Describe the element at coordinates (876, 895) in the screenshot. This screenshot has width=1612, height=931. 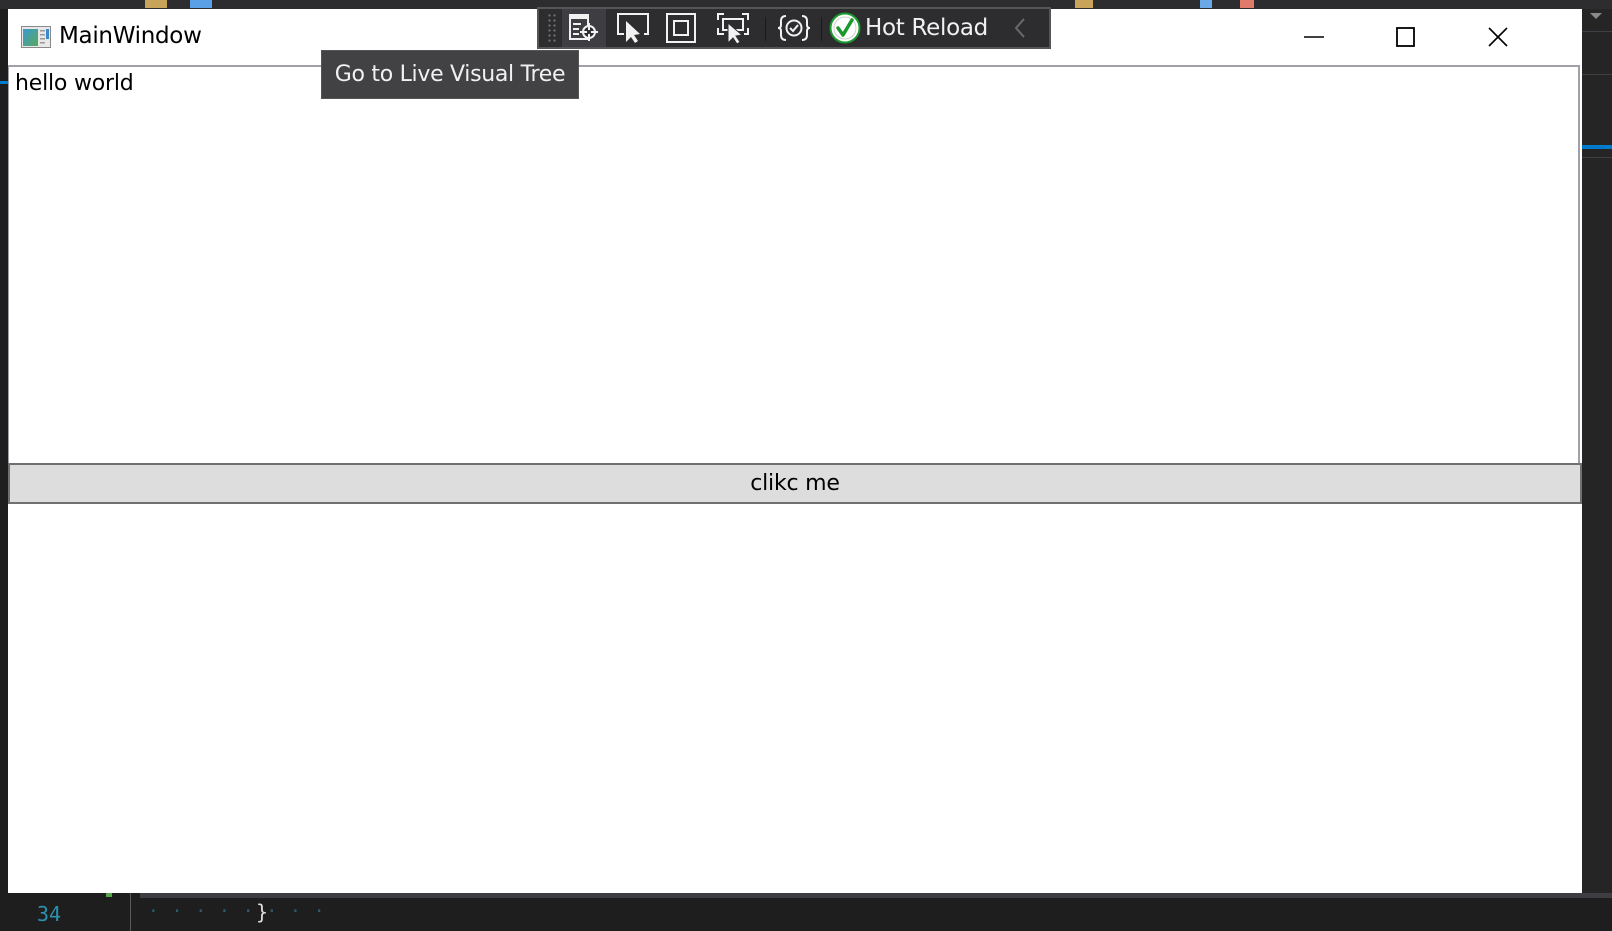
I see `horizontal-scrollbar` at that location.